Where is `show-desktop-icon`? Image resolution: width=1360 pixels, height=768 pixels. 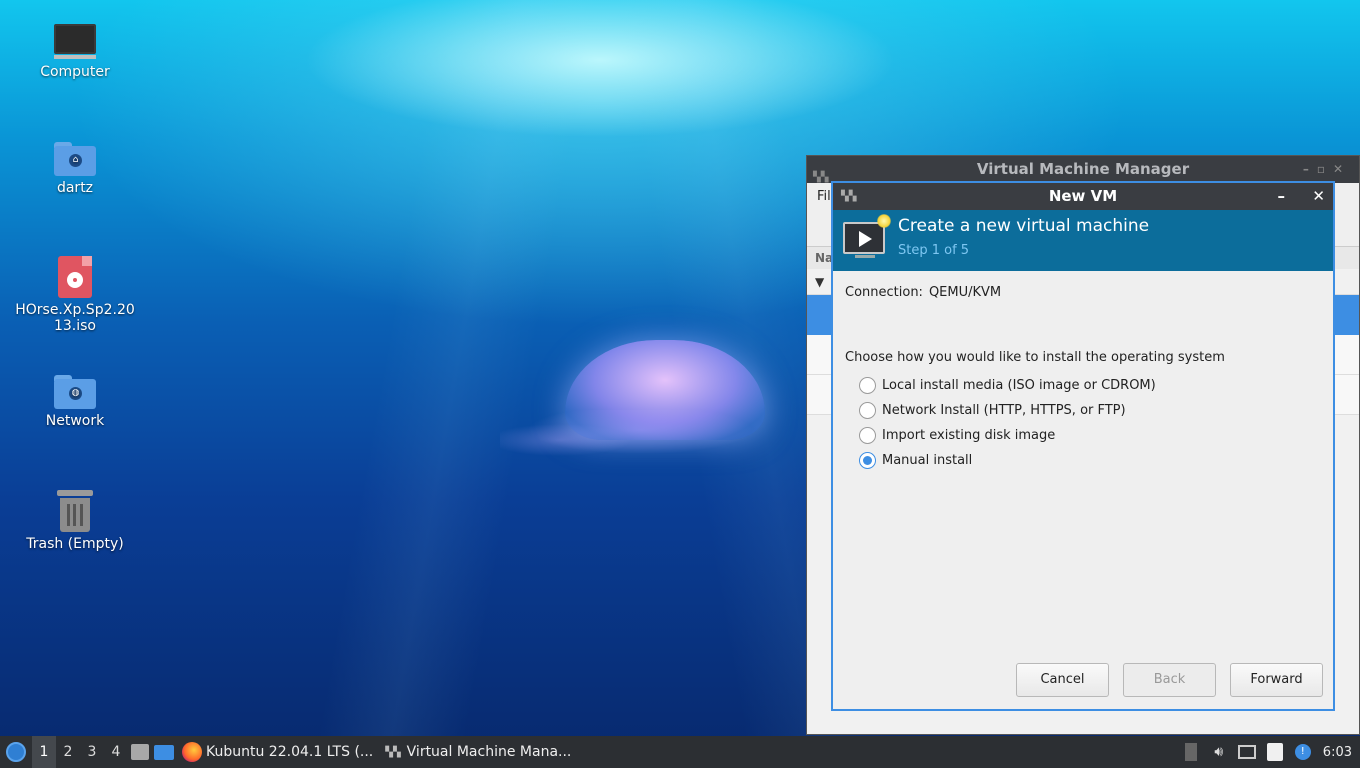 show-desktop-icon is located at coordinates (164, 752).